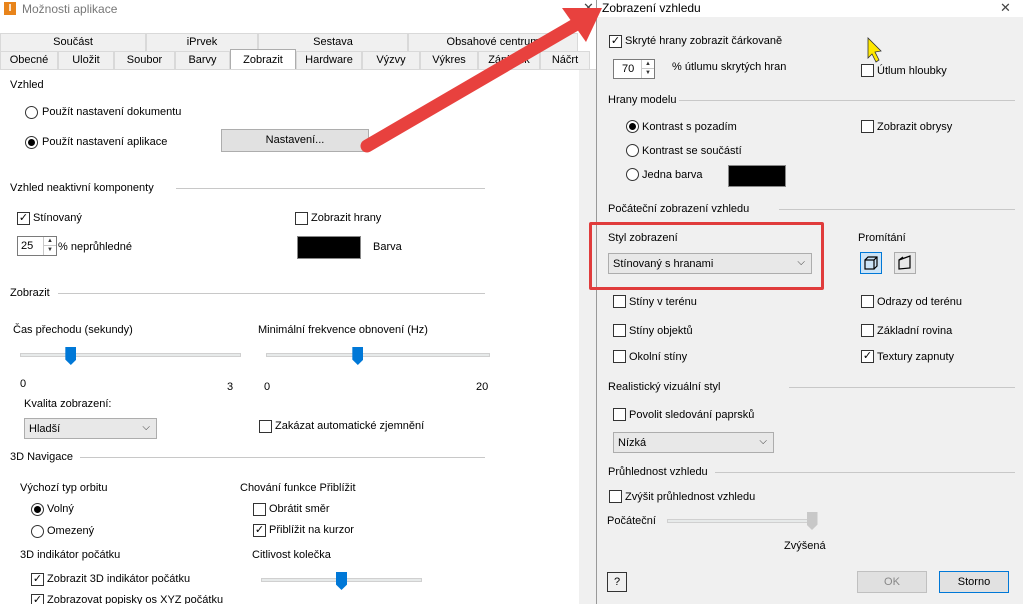  What do you see at coordinates (739, 521) in the screenshot?
I see `transparency-slider-track` at bounding box center [739, 521].